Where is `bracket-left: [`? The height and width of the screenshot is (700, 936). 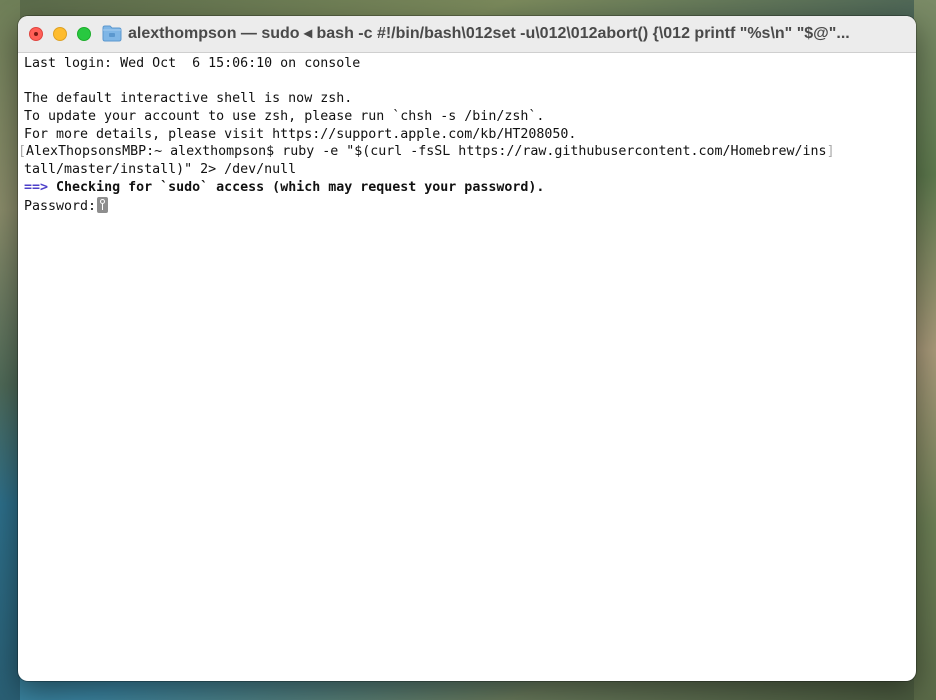
bracket-left: [ is located at coordinates (22, 152).